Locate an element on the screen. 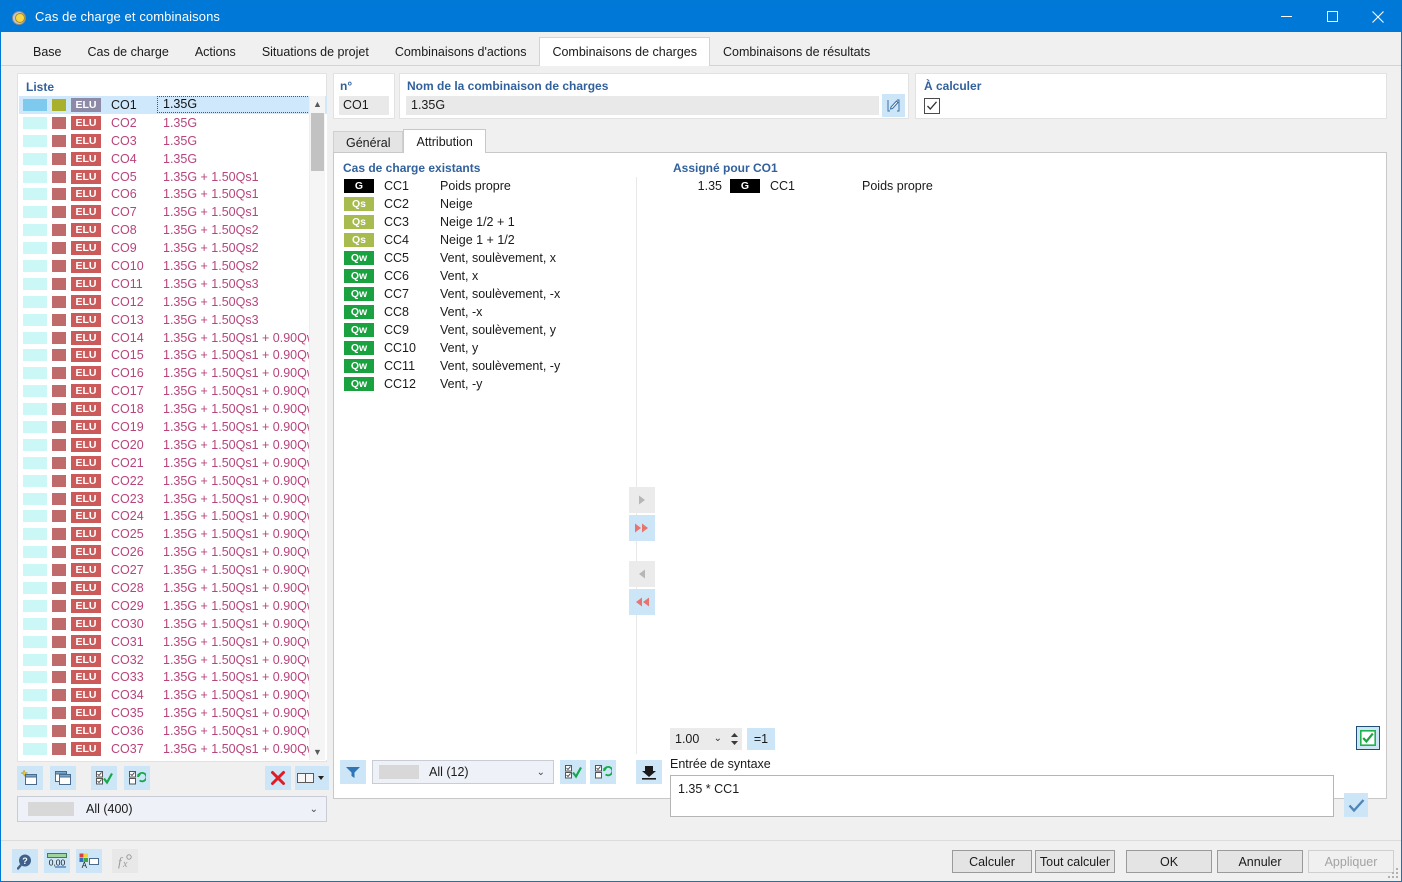  combination-row: ELU CO22 1.35G + 1.50Qs1 + 0.90Qw3 is located at coordinates (173, 481).